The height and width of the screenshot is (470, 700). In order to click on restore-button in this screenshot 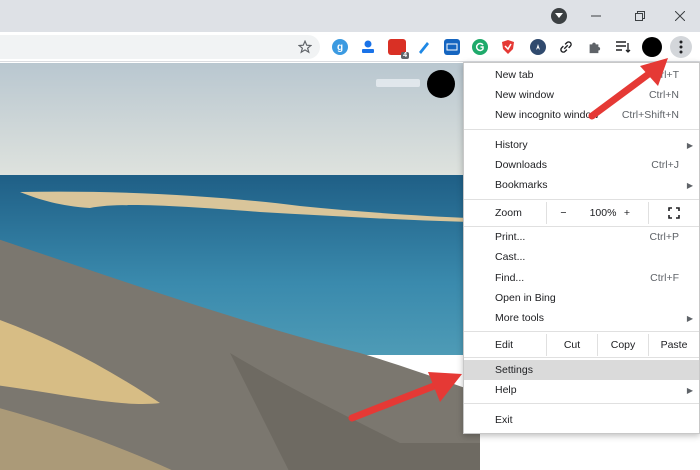, I will do `click(640, 16)`.